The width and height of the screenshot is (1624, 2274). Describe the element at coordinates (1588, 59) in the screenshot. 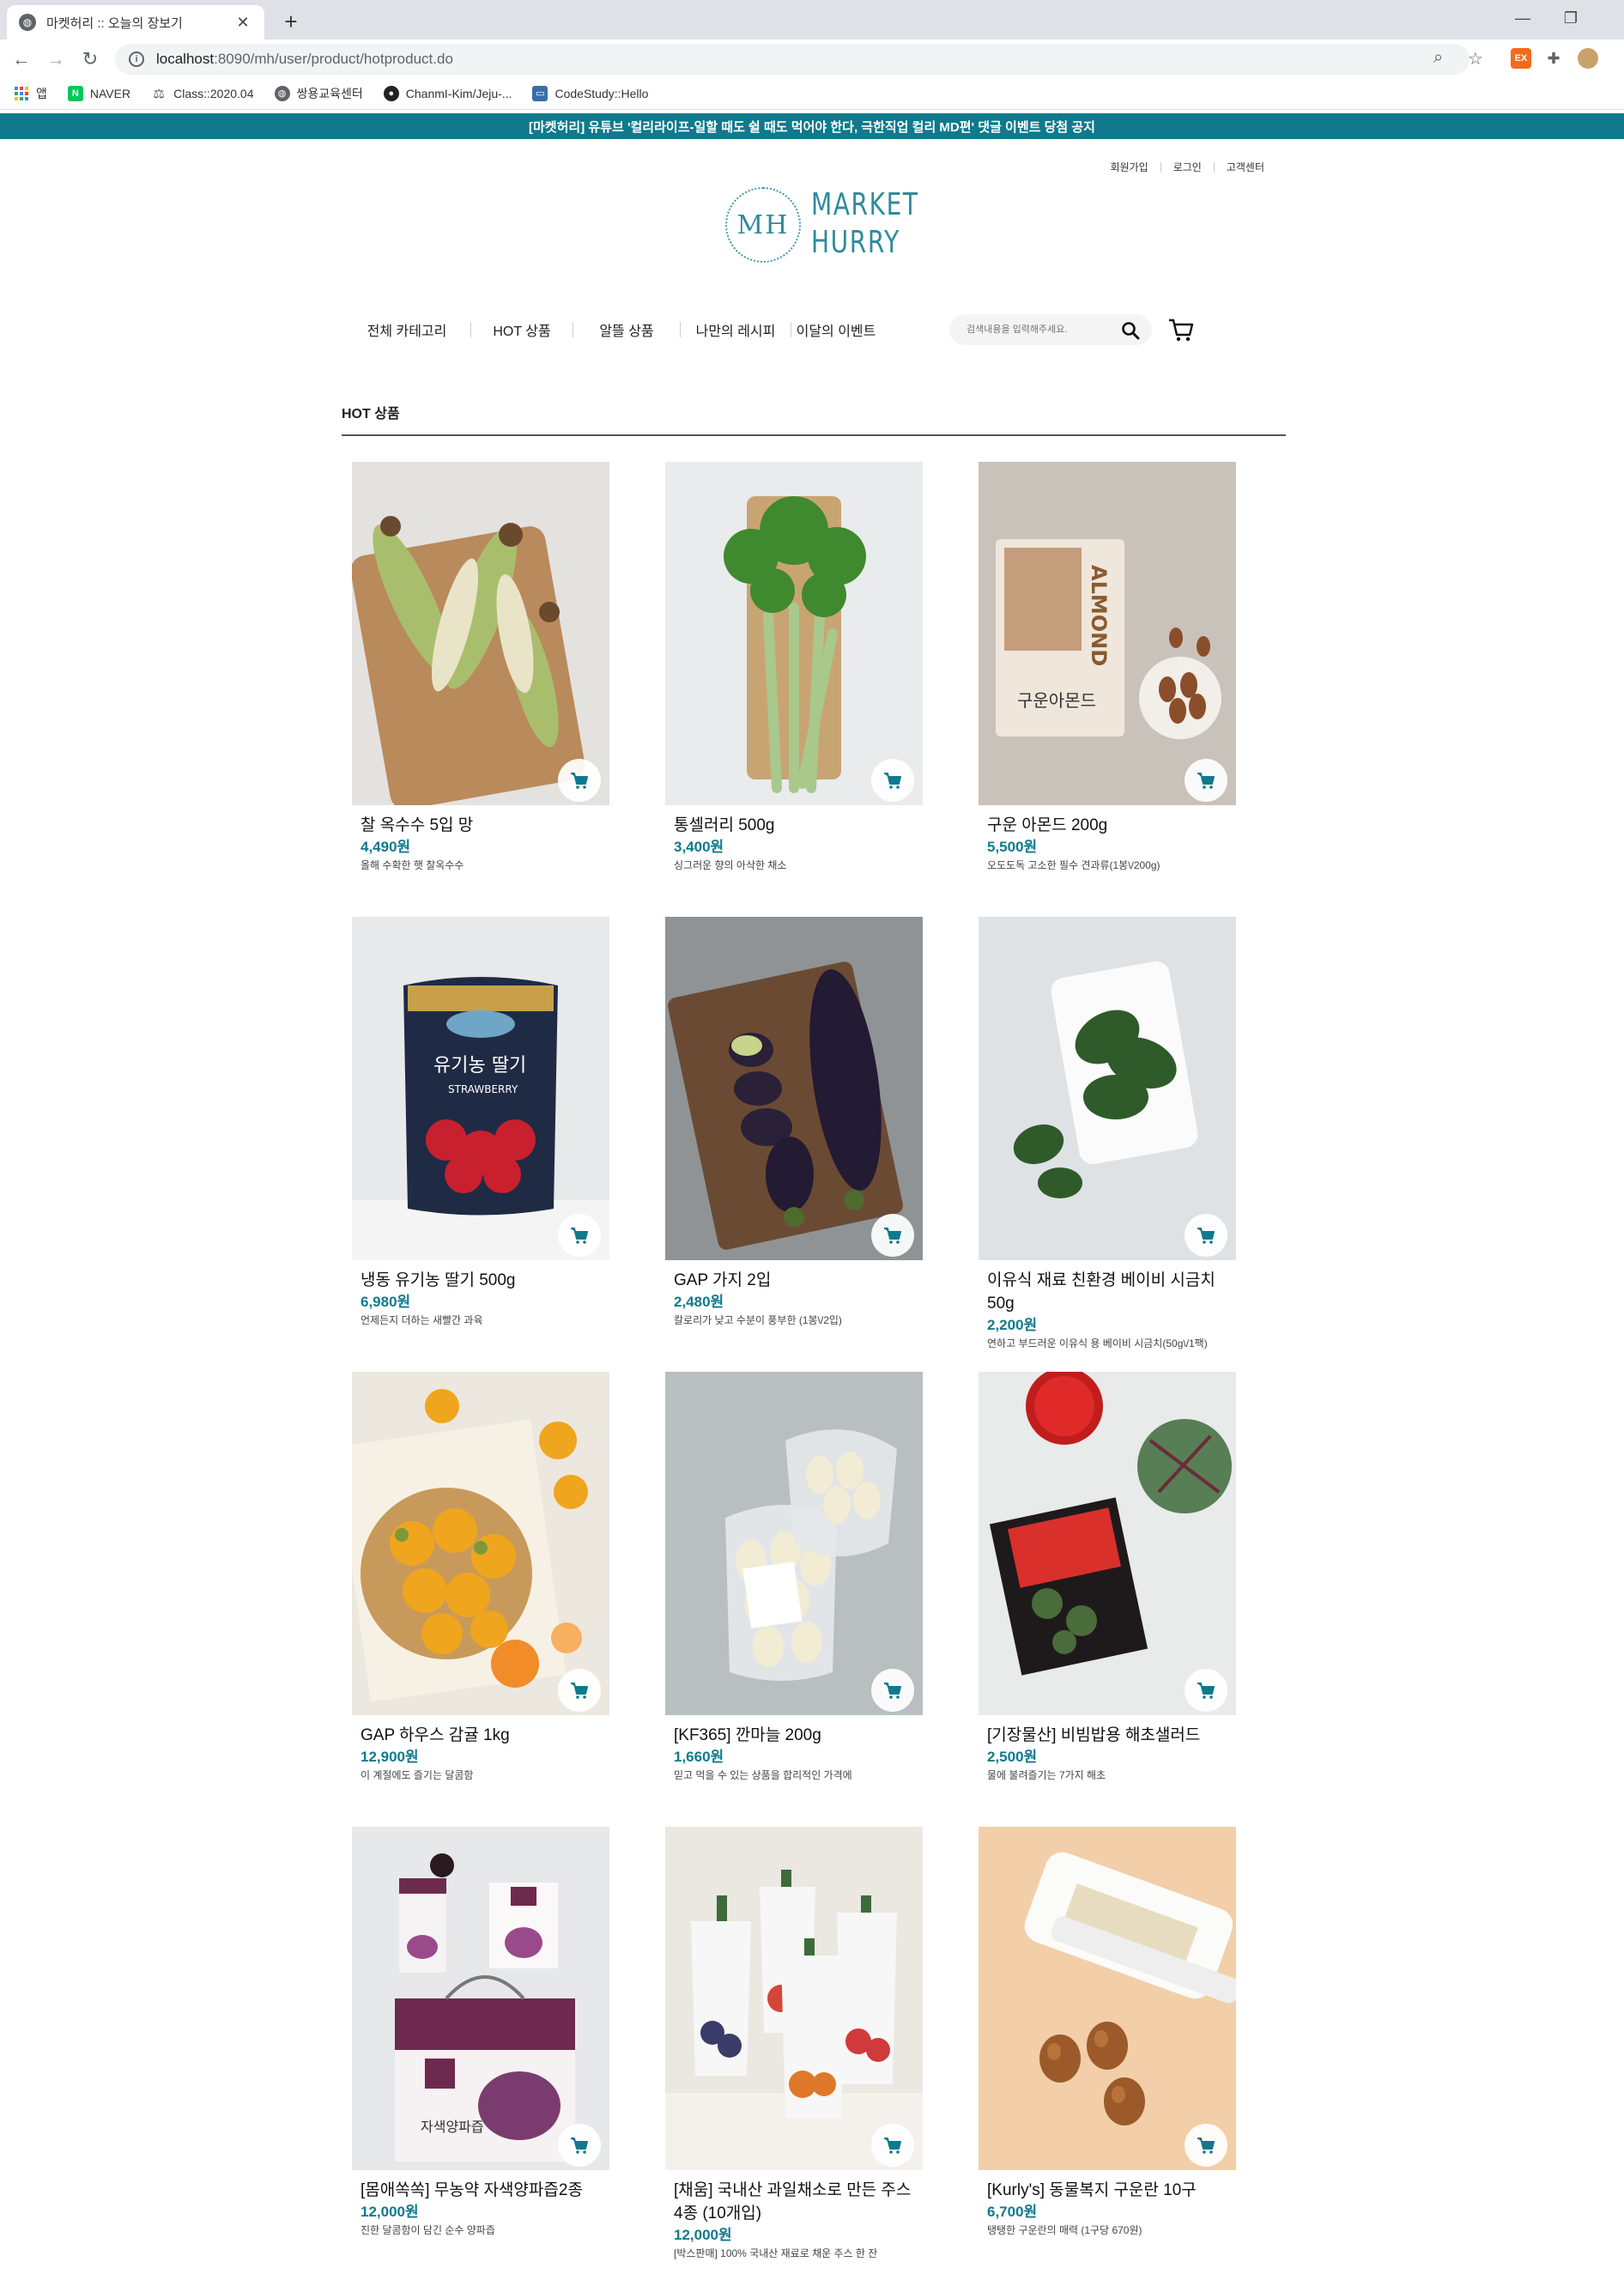

I see `profile-avatar` at that location.